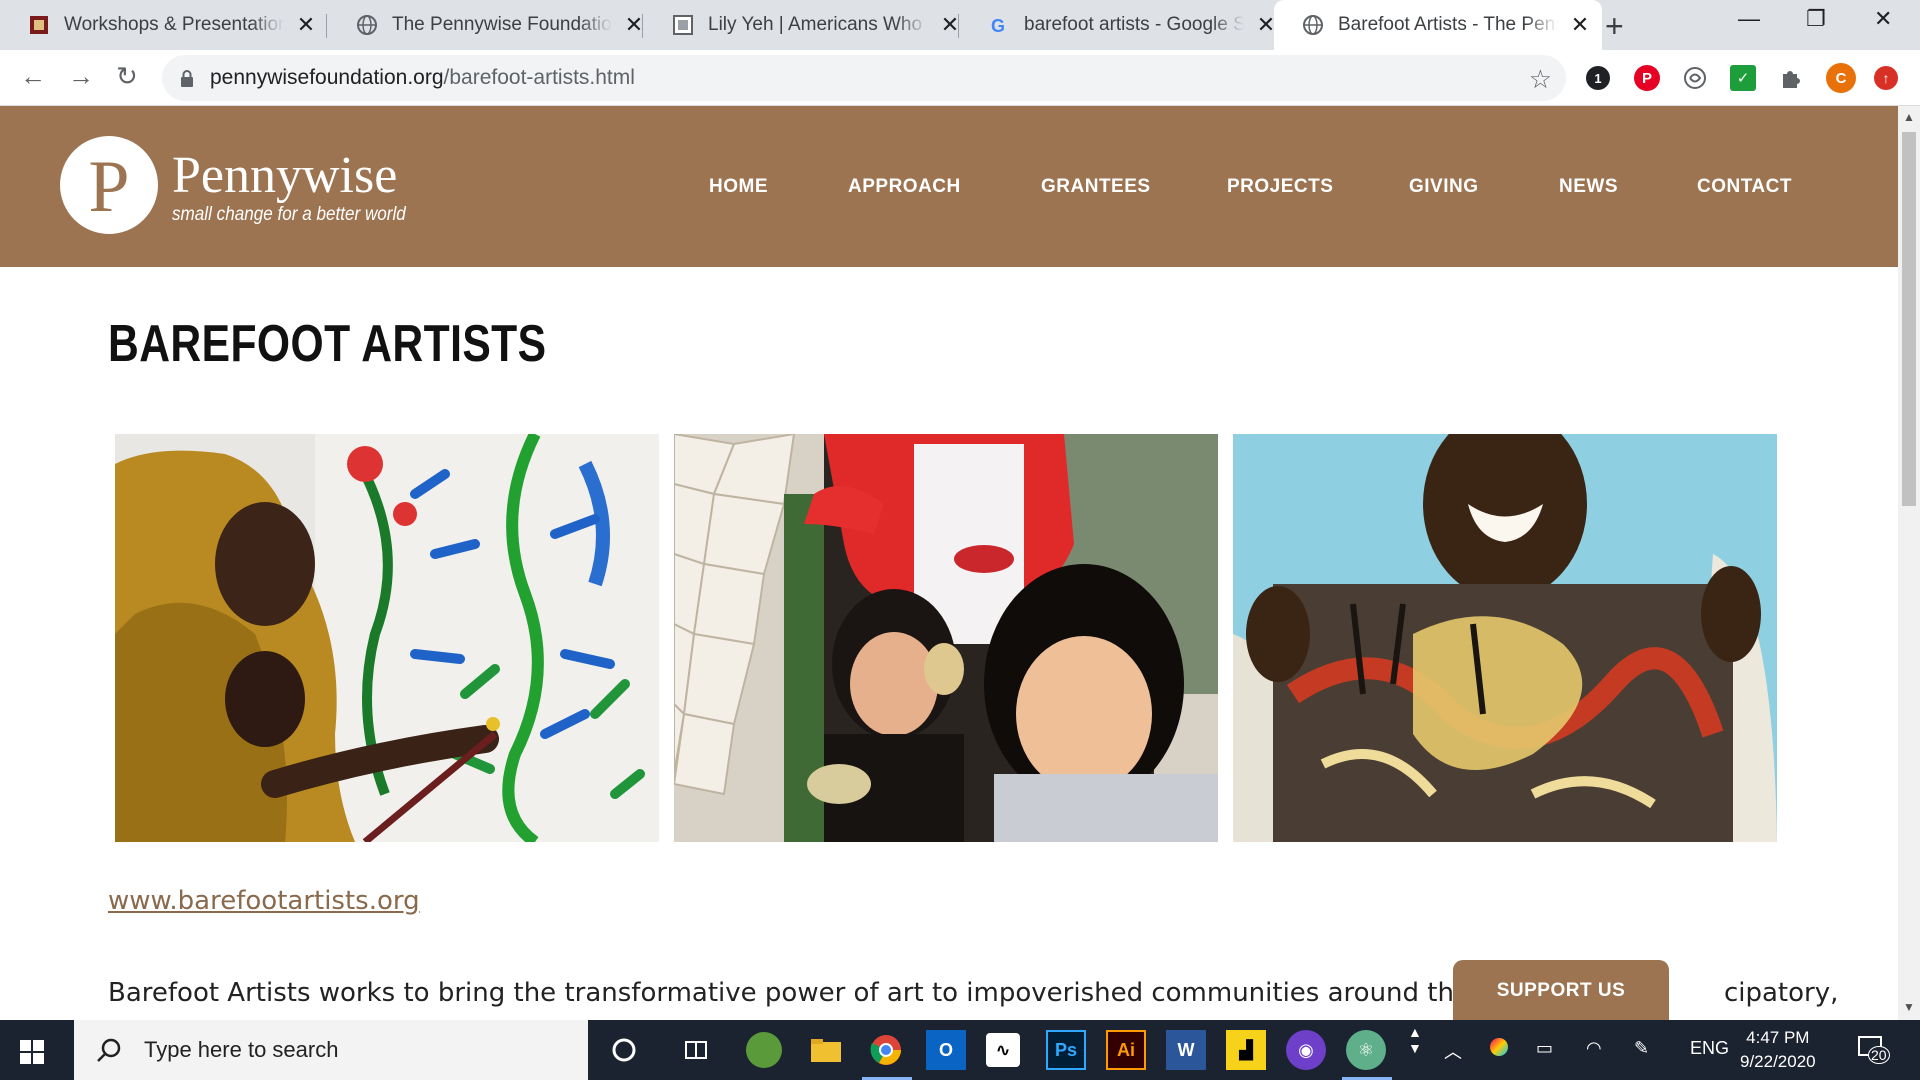 The width and height of the screenshot is (1920, 1080). What do you see at coordinates (1778, 1061) in the screenshot?
I see `clock-date: 9/22/2020` at bounding box center [1778, 1061].